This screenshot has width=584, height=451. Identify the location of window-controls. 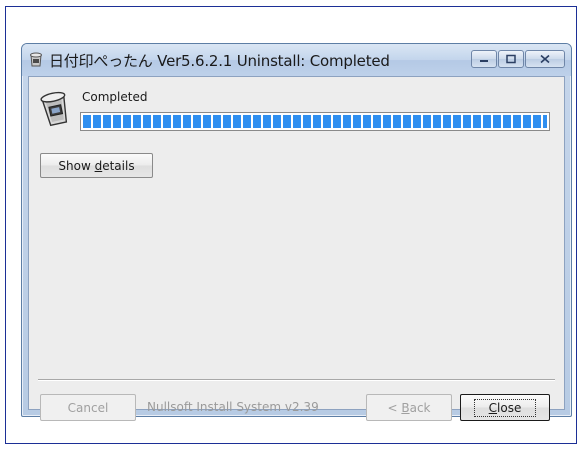
(518, 60).